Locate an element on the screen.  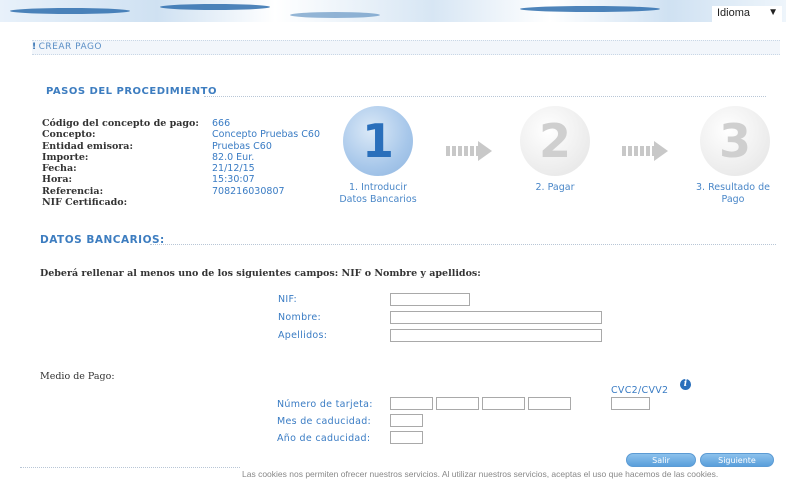
step-3-icon: 3 is located at coordinates (735, 141).